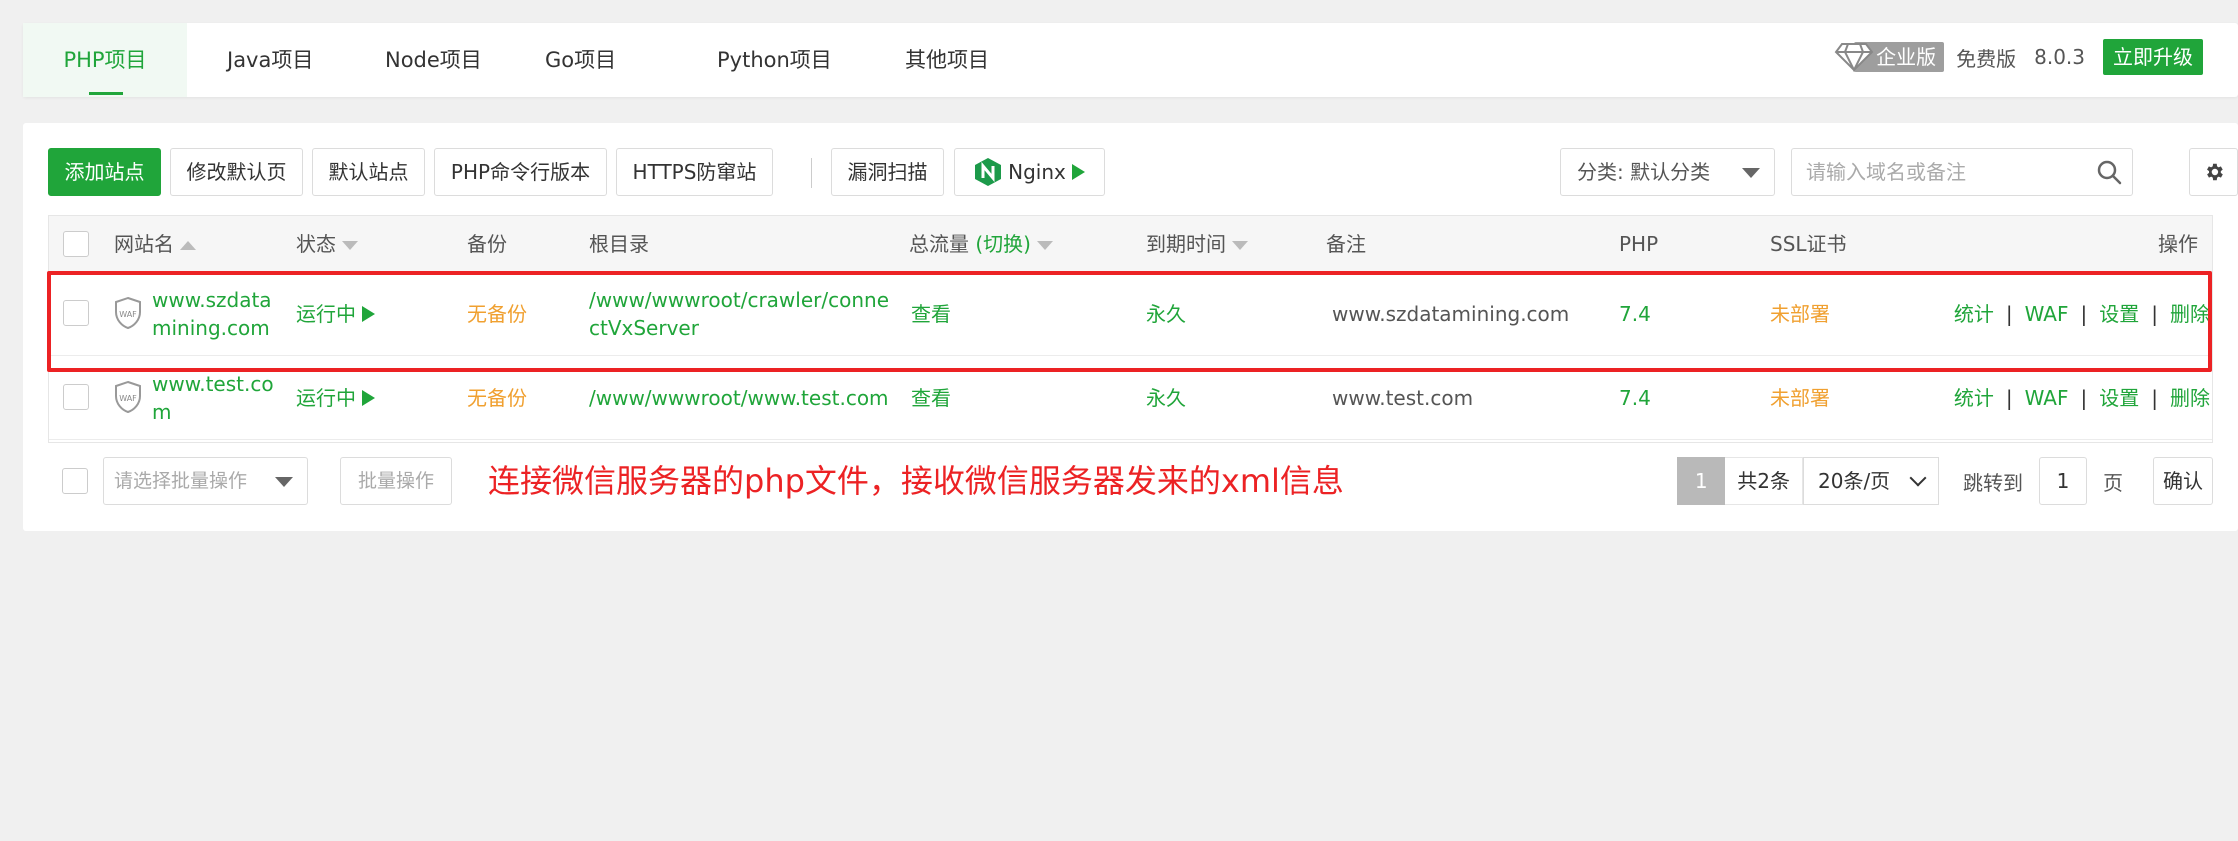 This screenshot has height=841, width=2238. What do you see at coordinates (487, 244) in the screenshot?
I see `header-backup: 备份` at bounding box center [487, 244].